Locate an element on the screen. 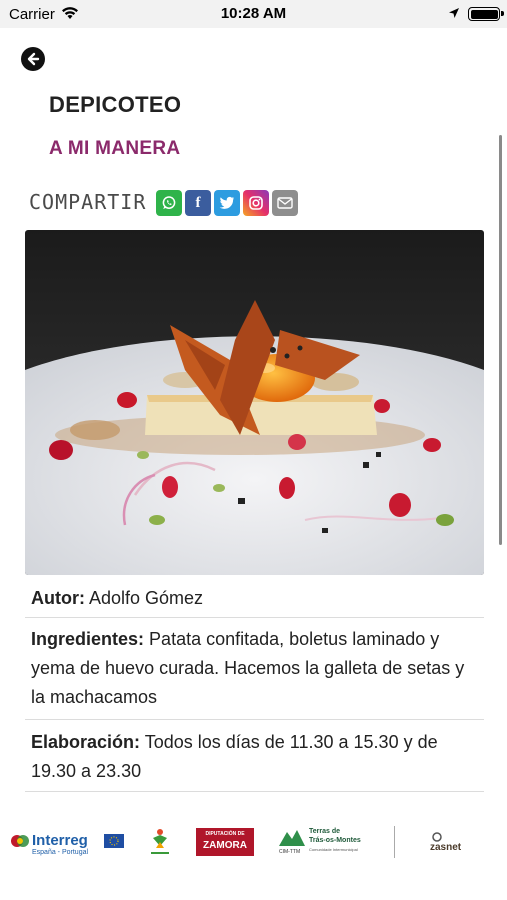  instagram-icon is located at coordinates (256, 203).